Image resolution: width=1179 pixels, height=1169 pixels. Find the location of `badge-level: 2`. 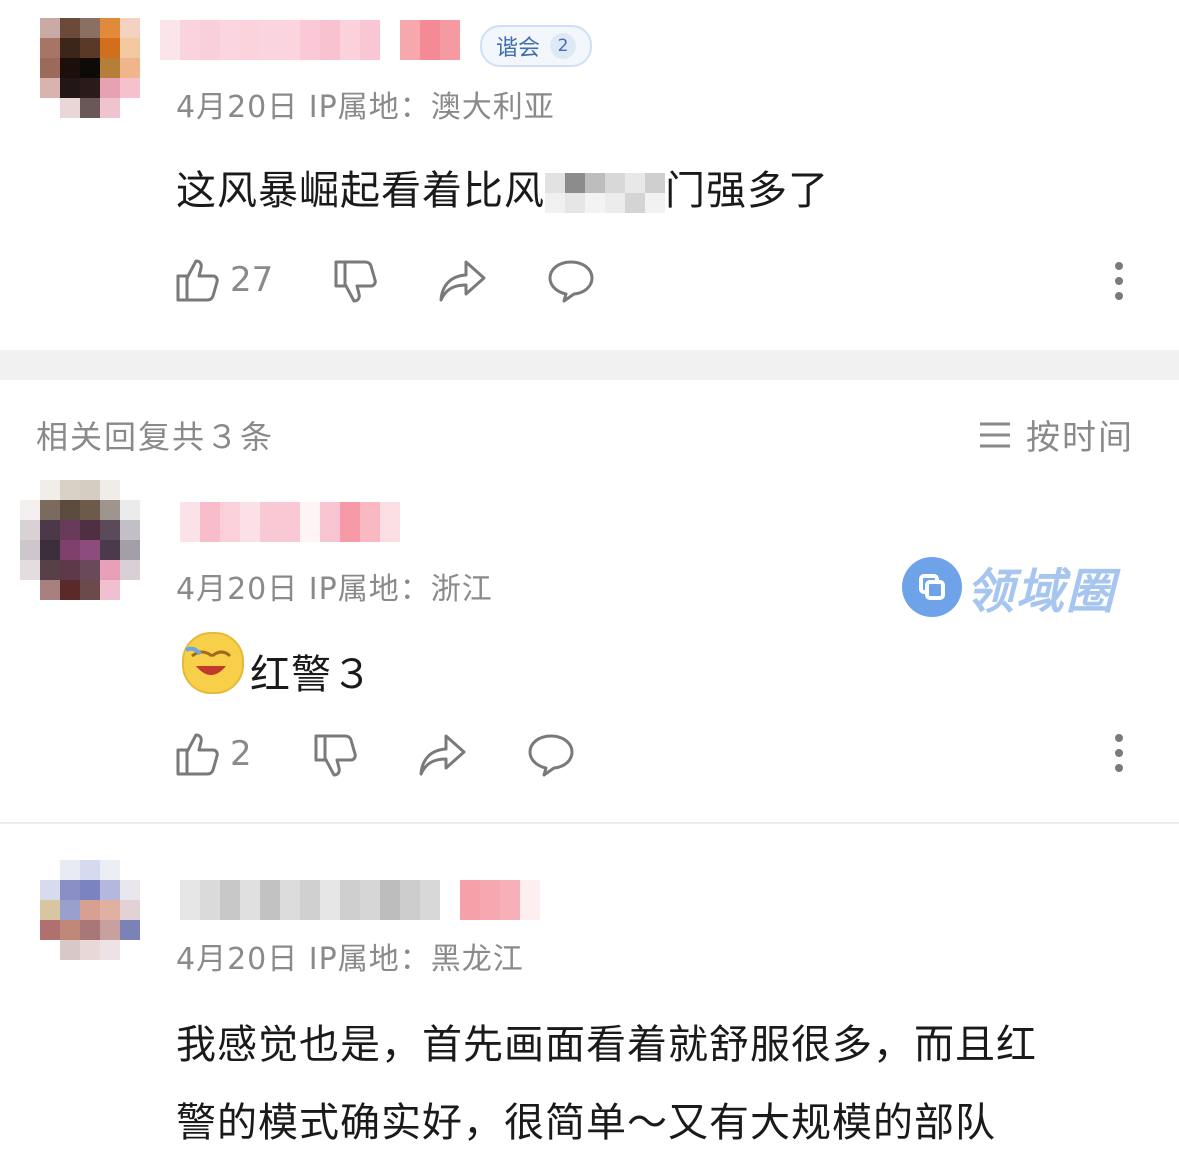

badge-level: 2 is located at coordinates (563, 46).